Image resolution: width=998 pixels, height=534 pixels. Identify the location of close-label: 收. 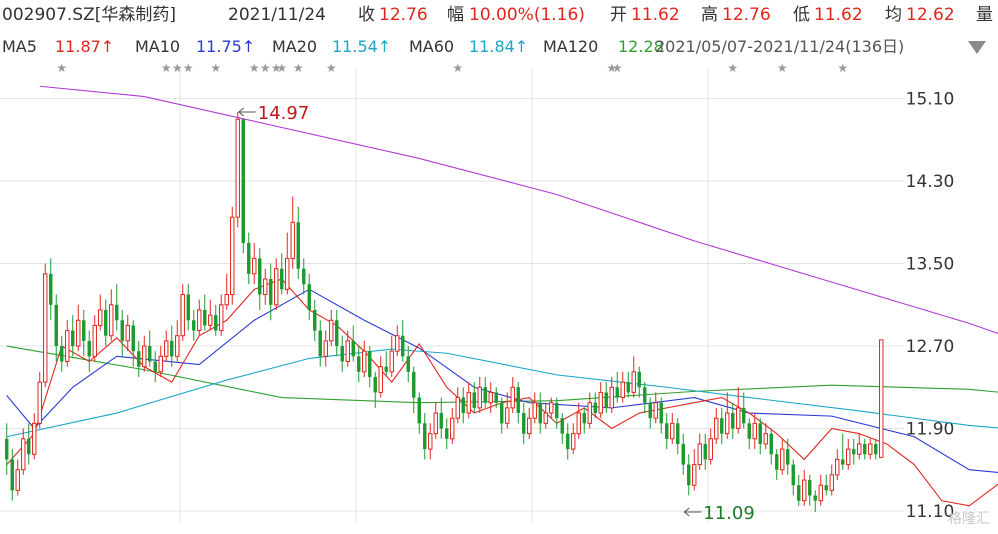
(366, 15).